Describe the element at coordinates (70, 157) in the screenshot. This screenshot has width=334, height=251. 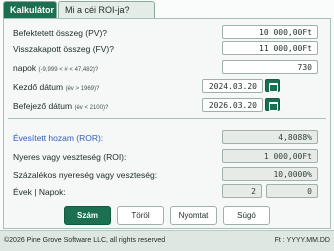
I see `gain-label: Nyeres vagy veszteség (ROI):` at that location.